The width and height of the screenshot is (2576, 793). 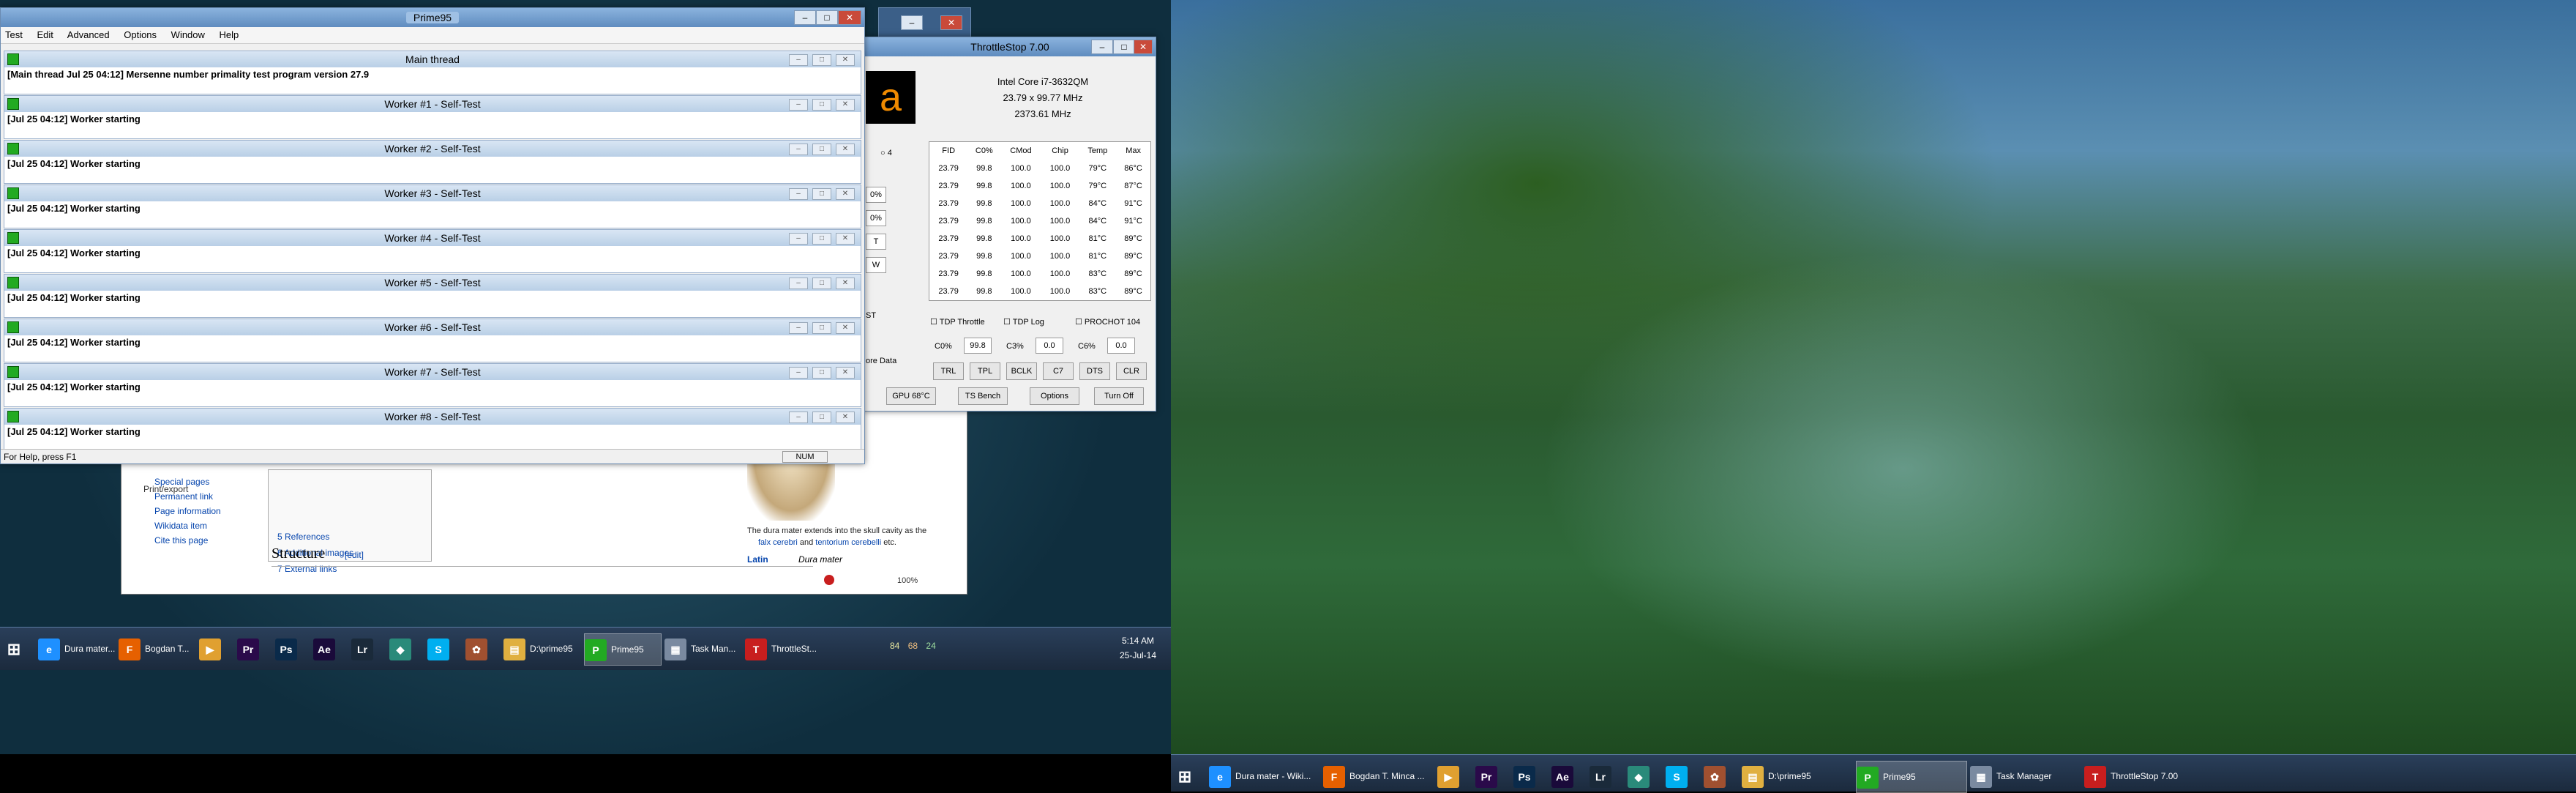 What do you see at coordinates (1058, 371) in the screenshot?
I see `c7-button: C7` at bounding box center [1058, 371].